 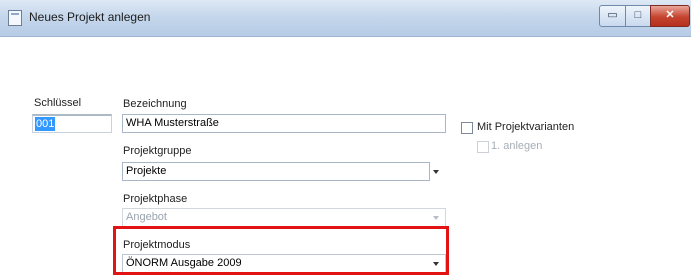 I want to click on project-group-dropdown-arrow, so click(x=436, y=172).